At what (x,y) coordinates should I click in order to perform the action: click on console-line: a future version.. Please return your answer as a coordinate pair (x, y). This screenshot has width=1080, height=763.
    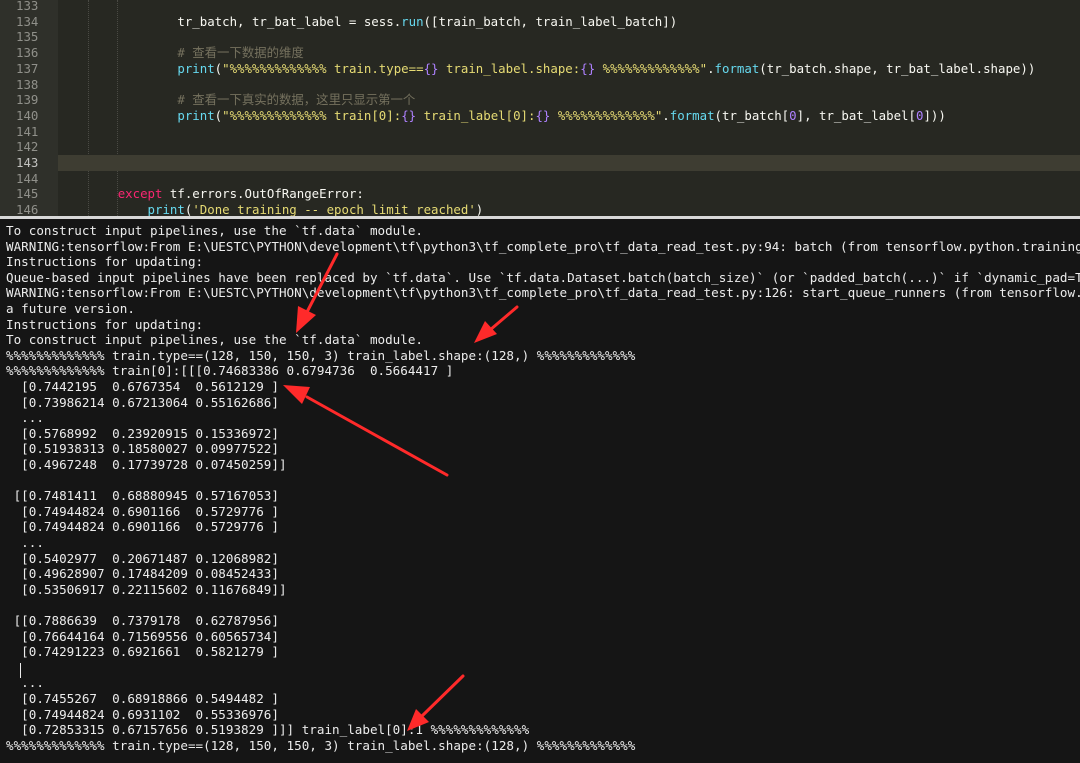
    Looking at the image, I should click on (70, 308).